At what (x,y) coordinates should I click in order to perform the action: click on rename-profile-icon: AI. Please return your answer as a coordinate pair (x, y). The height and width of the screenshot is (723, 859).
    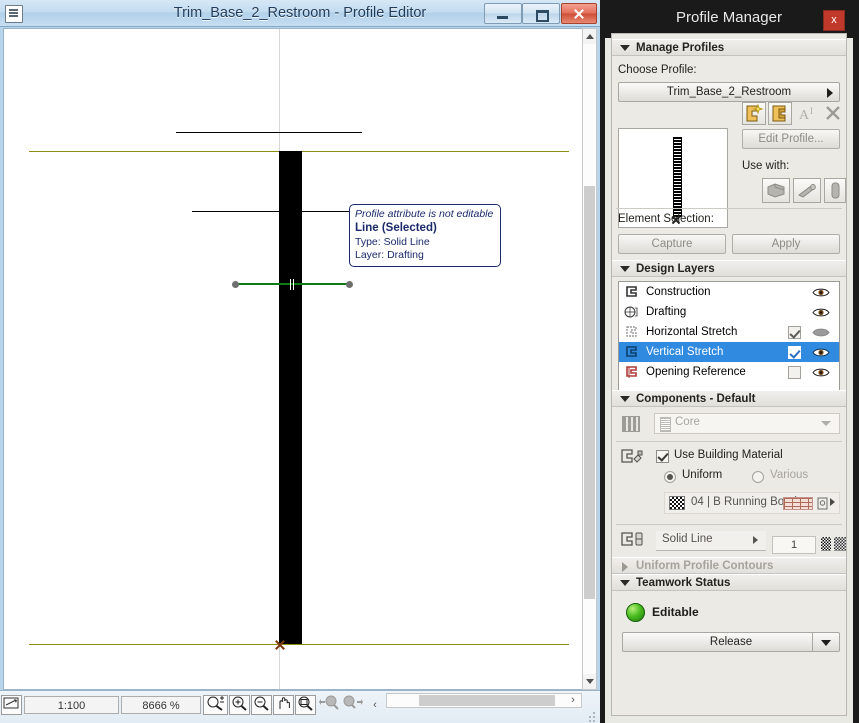
    Looking at the image, I should click on (807, 113).